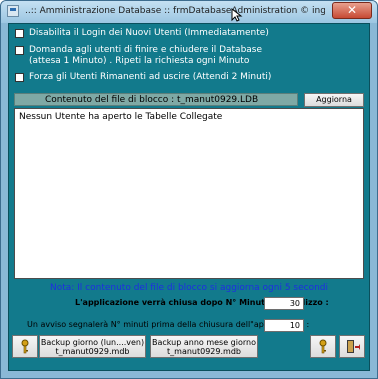 The width and height of the screenshot is (378, 379). What do you see at coordinates (237, 15) in the screenshot?
I see `mouse-cursor-icon` at bounding box center [237, 15].